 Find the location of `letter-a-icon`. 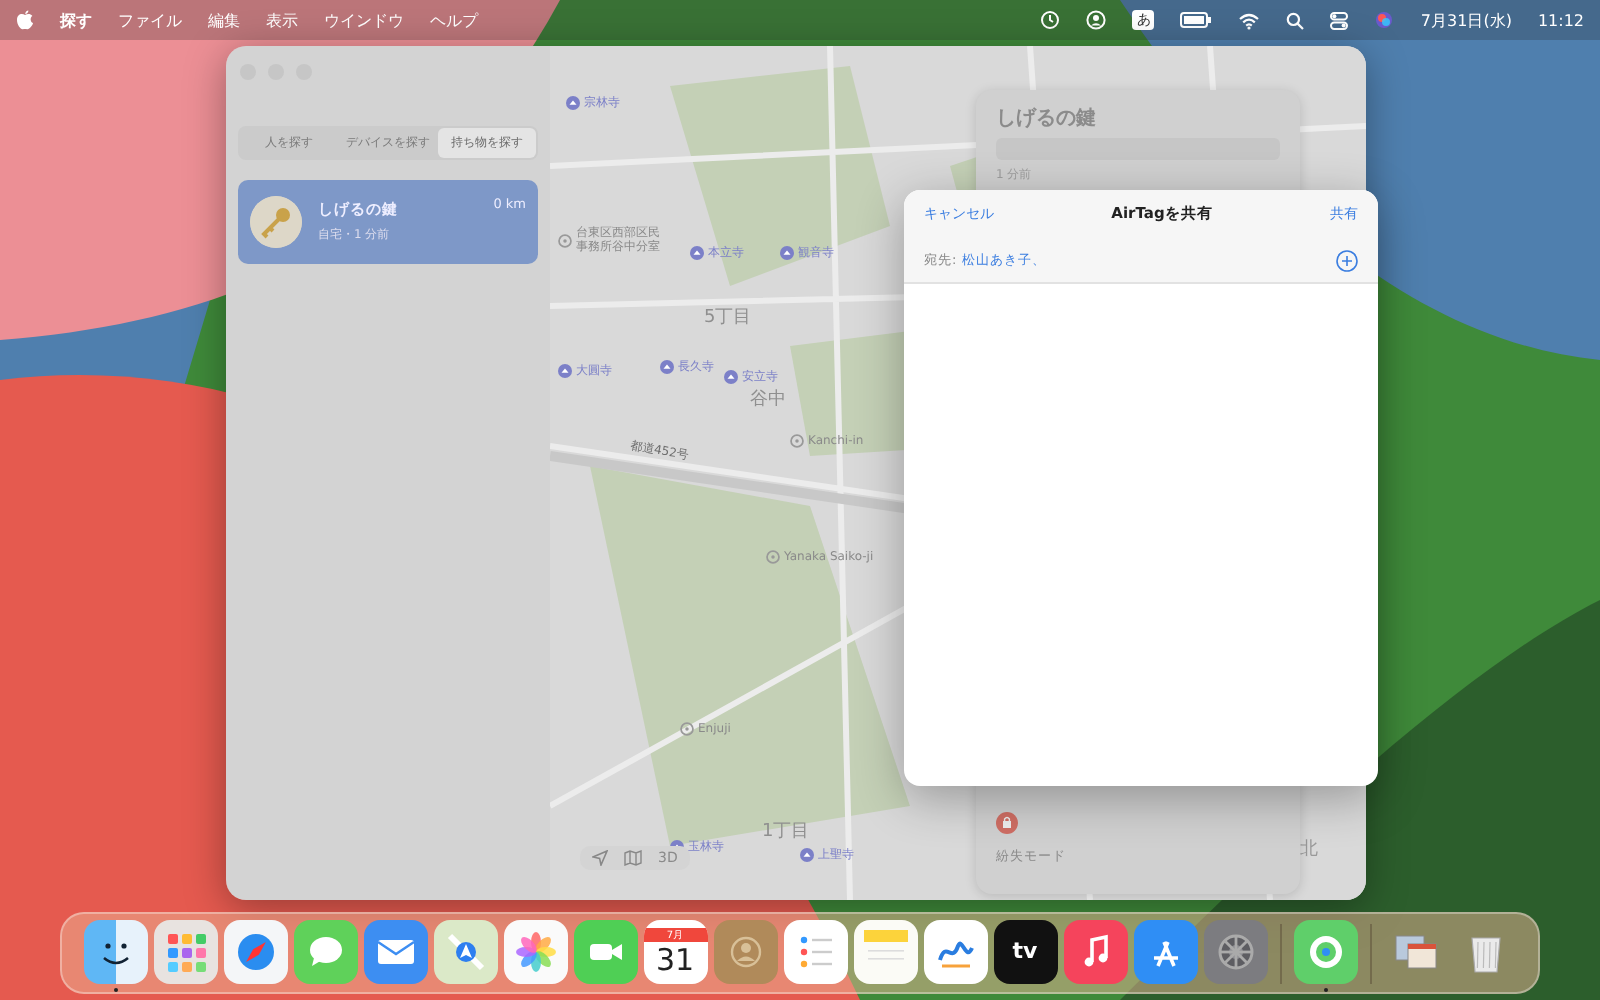

letter-a-icon is located at coordinates (1165, 951).